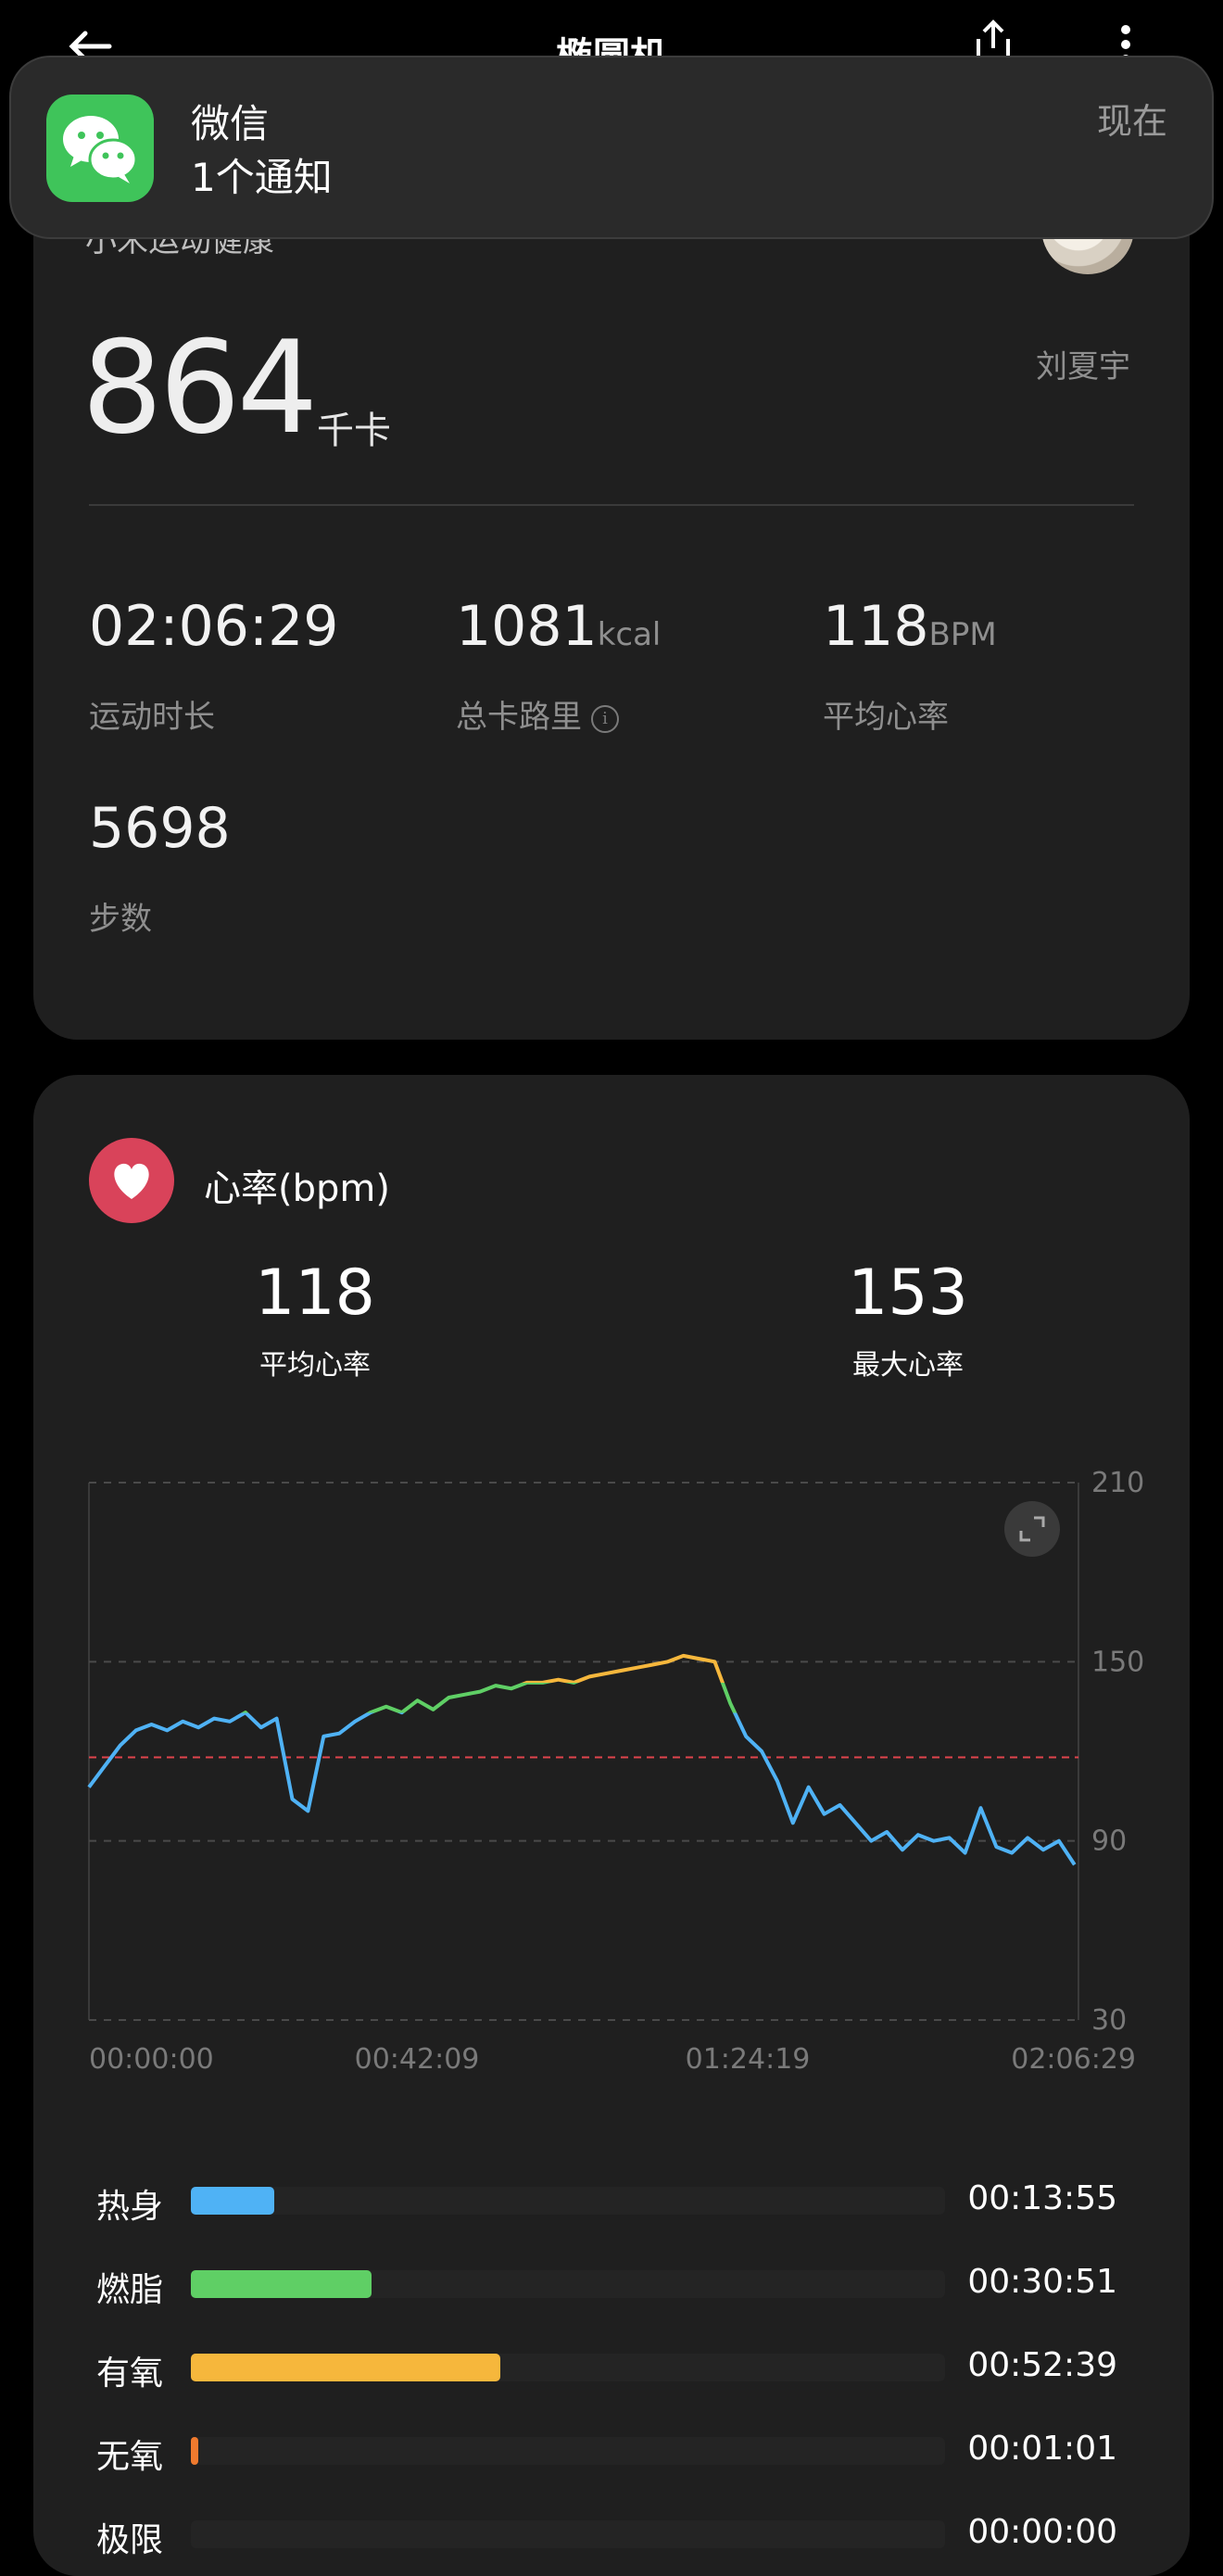 Image resolution: width=1223 pixels, height=2576 pixels. Describe the element at coordinates (1073, 2059) in the screenshot. I see `x-tick-label: 02:06:29` at that location.